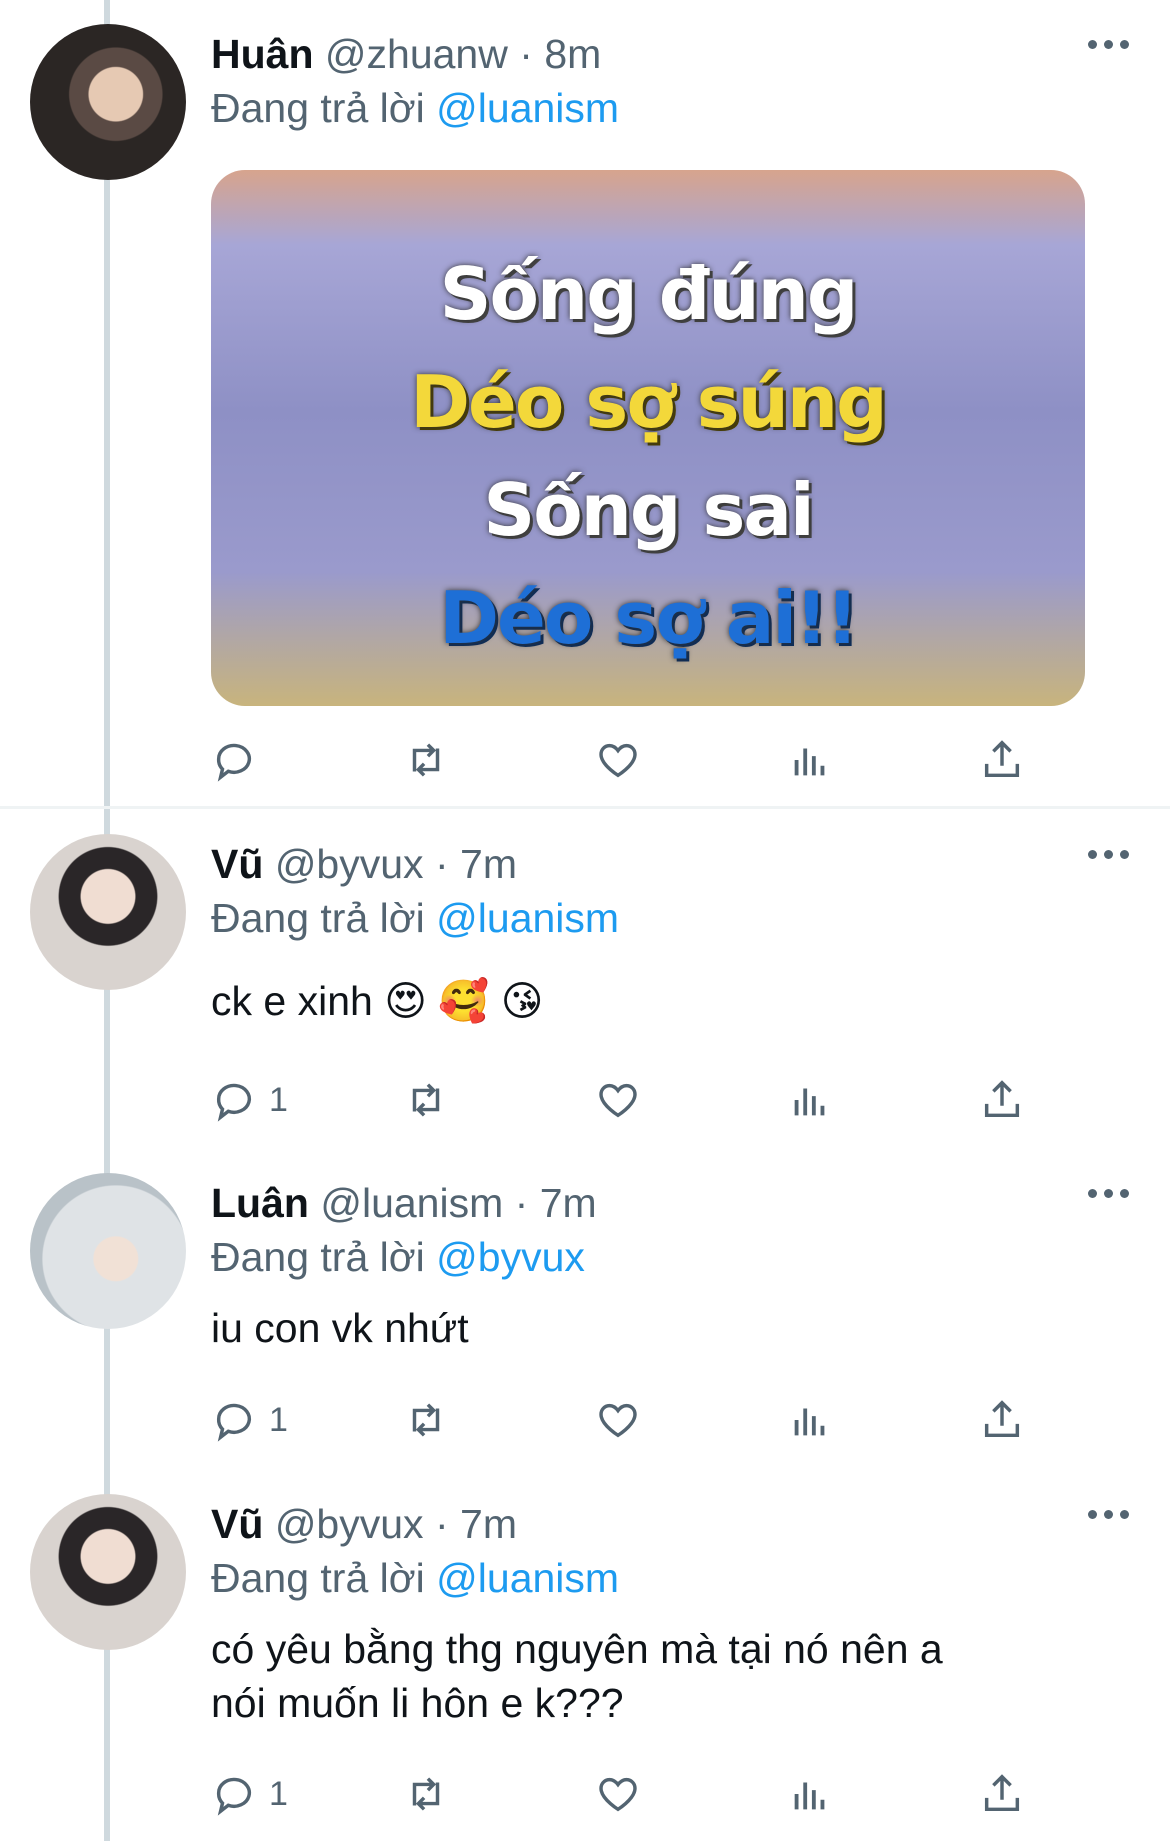 The width and height of the screenshot is (1170, 1841). Describe the element at coordinates (649, 294) in the screenshot. I see `meme-line: Sống đúng` at that location.